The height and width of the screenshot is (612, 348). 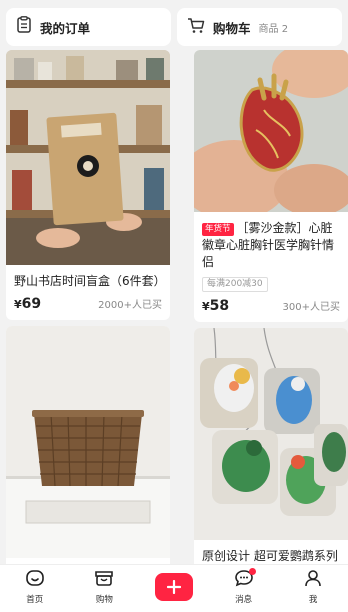 What do you see at coordinates (104, 600) in the screenshot?
I see `nav-shop-label: 购物` at bounding box center [104, 600].